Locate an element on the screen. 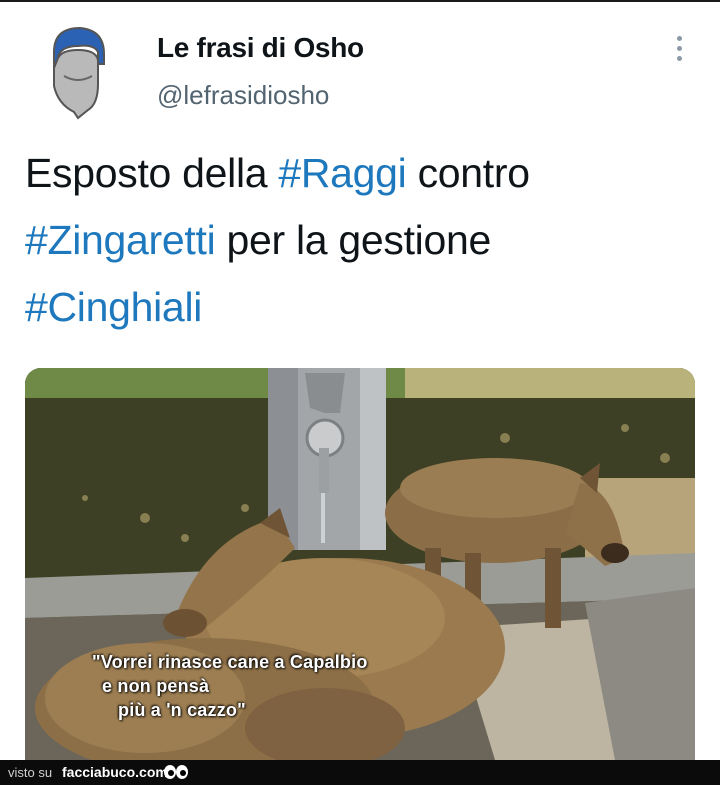 The width and height of the screenshot is (720, 785). tweet-text-segment: Esposto della is located at coordinates (152, 173).